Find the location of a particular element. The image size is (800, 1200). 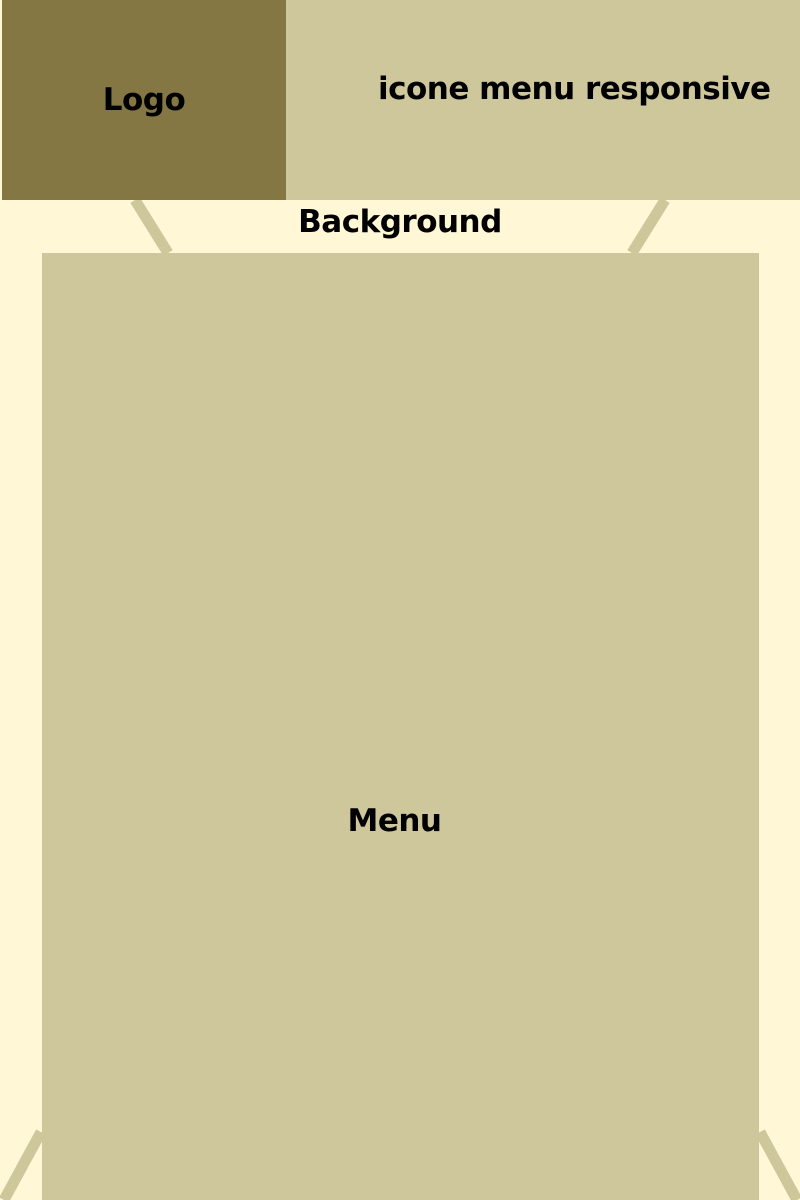

logo-block: Logo is located at coordinates (144, 100).